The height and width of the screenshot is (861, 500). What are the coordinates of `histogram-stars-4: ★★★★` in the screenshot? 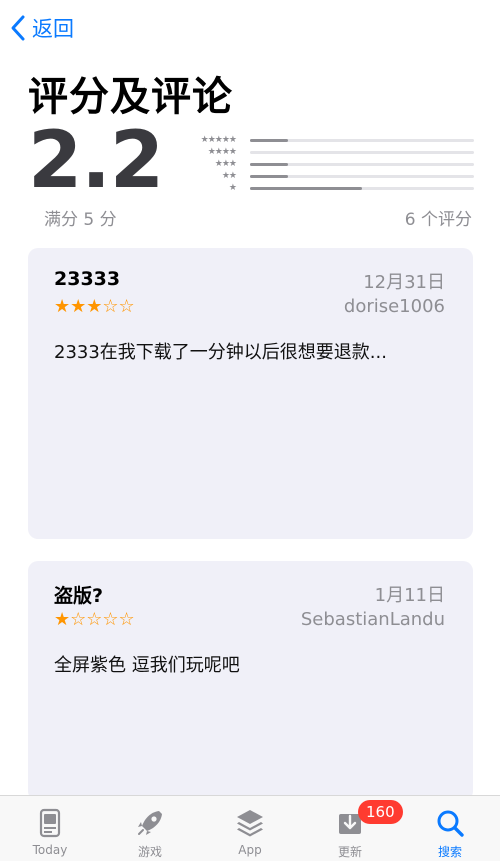 It's located at (222, 152).